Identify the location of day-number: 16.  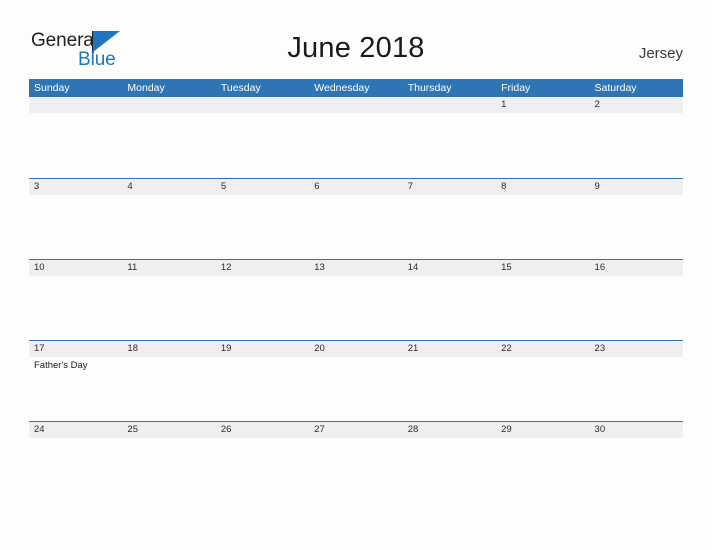
(636, 268).